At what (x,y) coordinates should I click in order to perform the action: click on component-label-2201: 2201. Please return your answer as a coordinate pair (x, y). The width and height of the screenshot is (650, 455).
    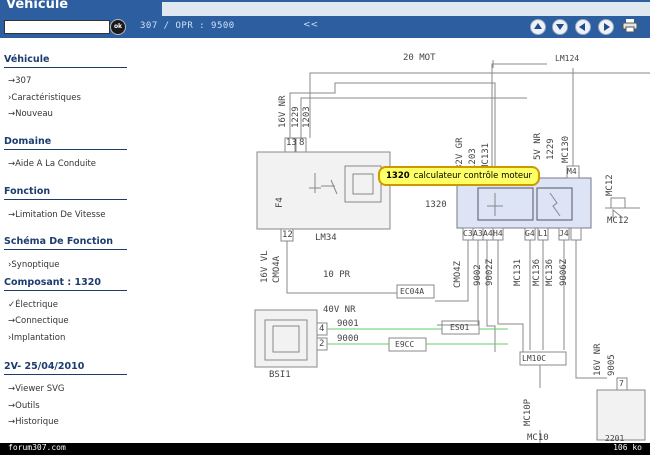
    Looking at the image, I should click on (615, 438).